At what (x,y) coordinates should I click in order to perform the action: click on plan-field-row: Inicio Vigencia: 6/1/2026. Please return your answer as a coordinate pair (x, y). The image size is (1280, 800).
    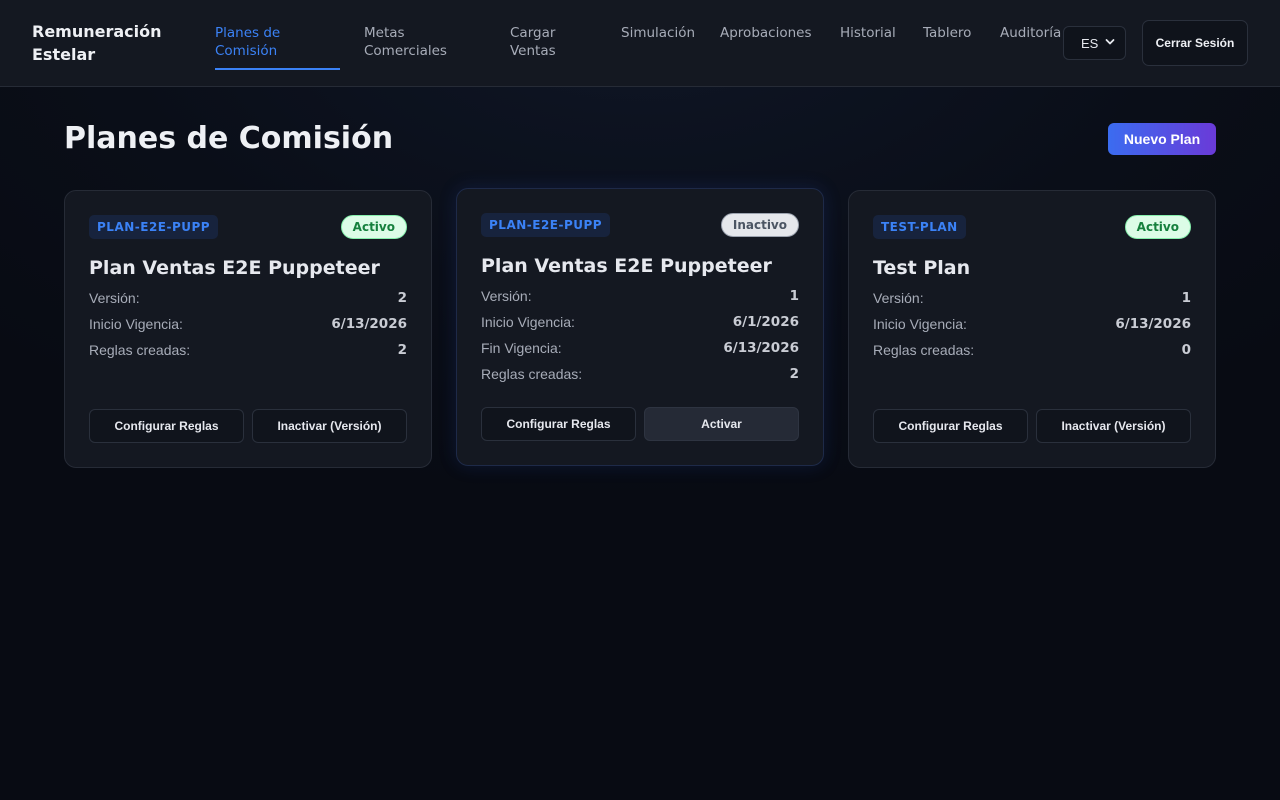
    Looking at the image, I should click on (640, 322).